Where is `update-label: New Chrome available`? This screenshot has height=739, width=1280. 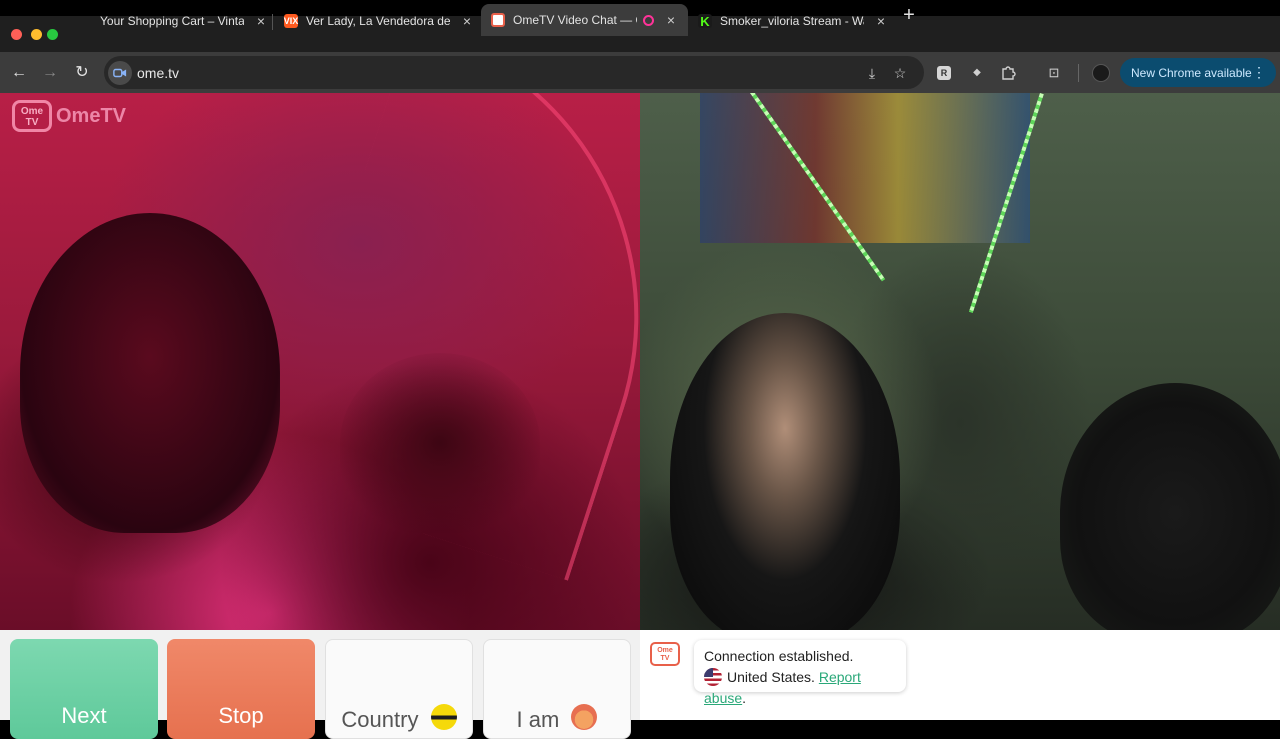
update-label: New Chrome available is located at coordinates (1191, 72).